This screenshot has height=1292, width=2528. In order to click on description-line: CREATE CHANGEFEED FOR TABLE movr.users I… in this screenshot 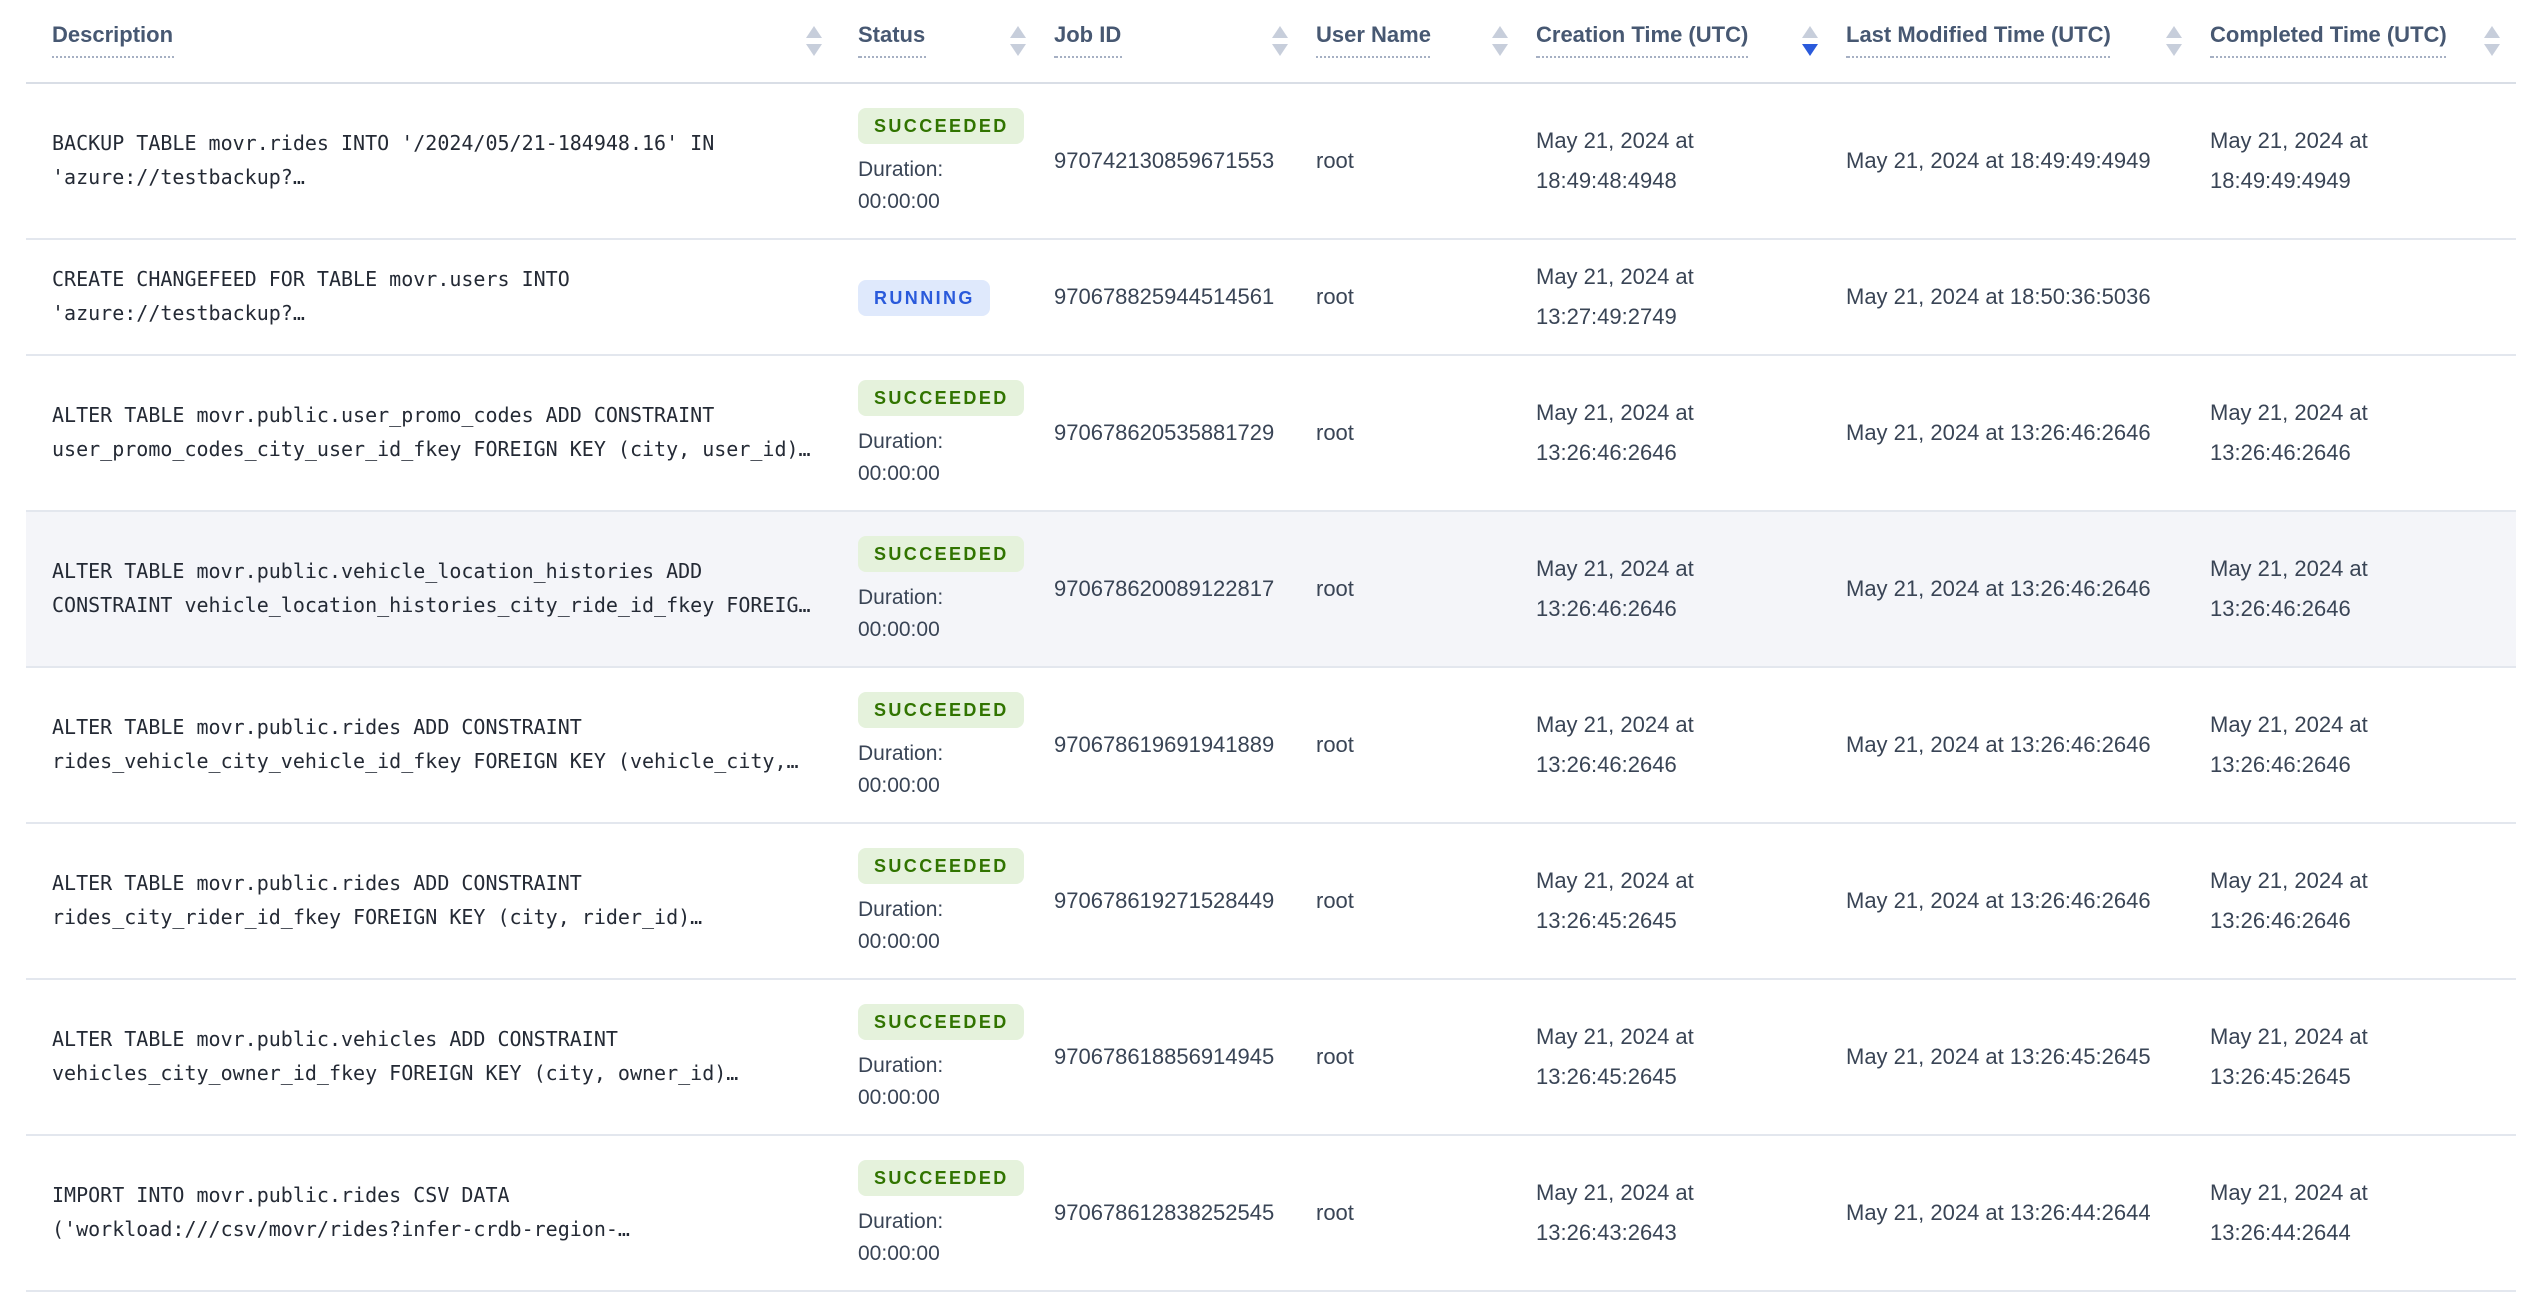, I will do `click(311, 280)`.